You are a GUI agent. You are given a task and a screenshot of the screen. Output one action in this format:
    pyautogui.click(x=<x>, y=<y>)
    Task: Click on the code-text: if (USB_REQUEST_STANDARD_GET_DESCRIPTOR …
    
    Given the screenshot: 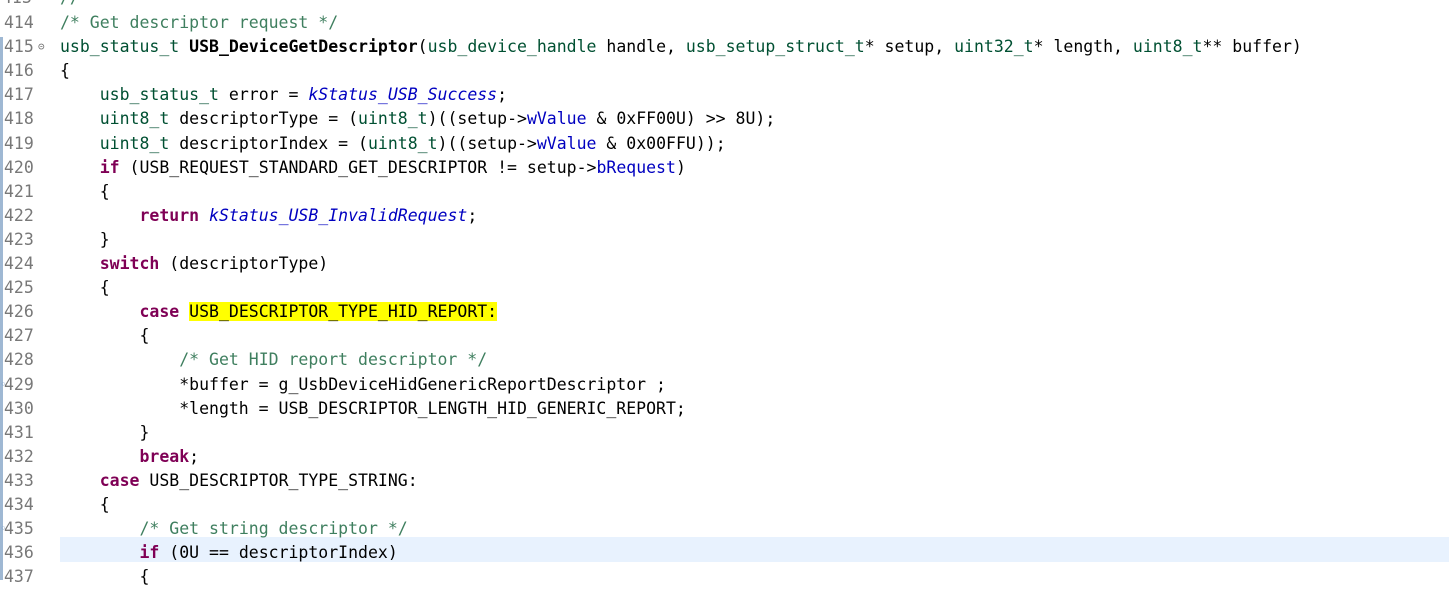 What is the action you would take?
    pyautogui.click(x=373, y=168)
    